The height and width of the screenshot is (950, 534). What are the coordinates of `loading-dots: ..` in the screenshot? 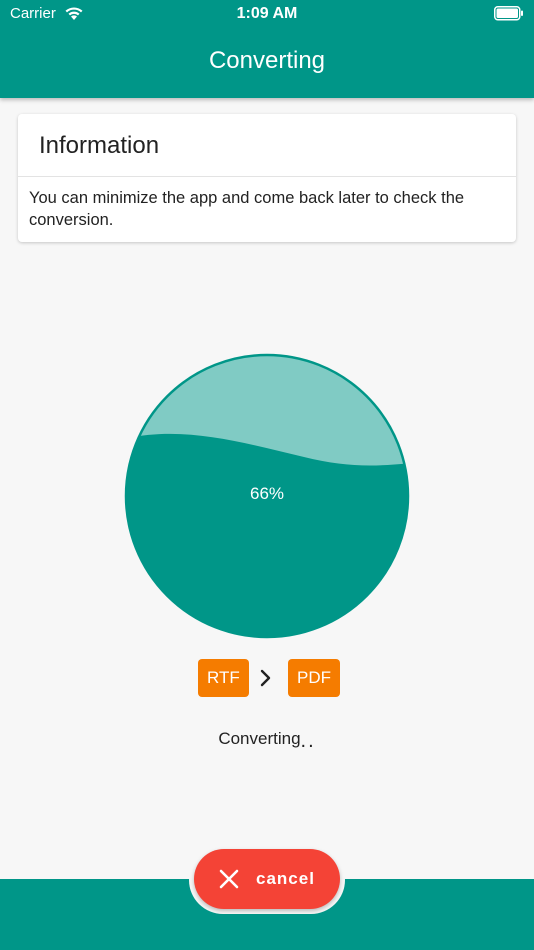 It's located at (308, 741).